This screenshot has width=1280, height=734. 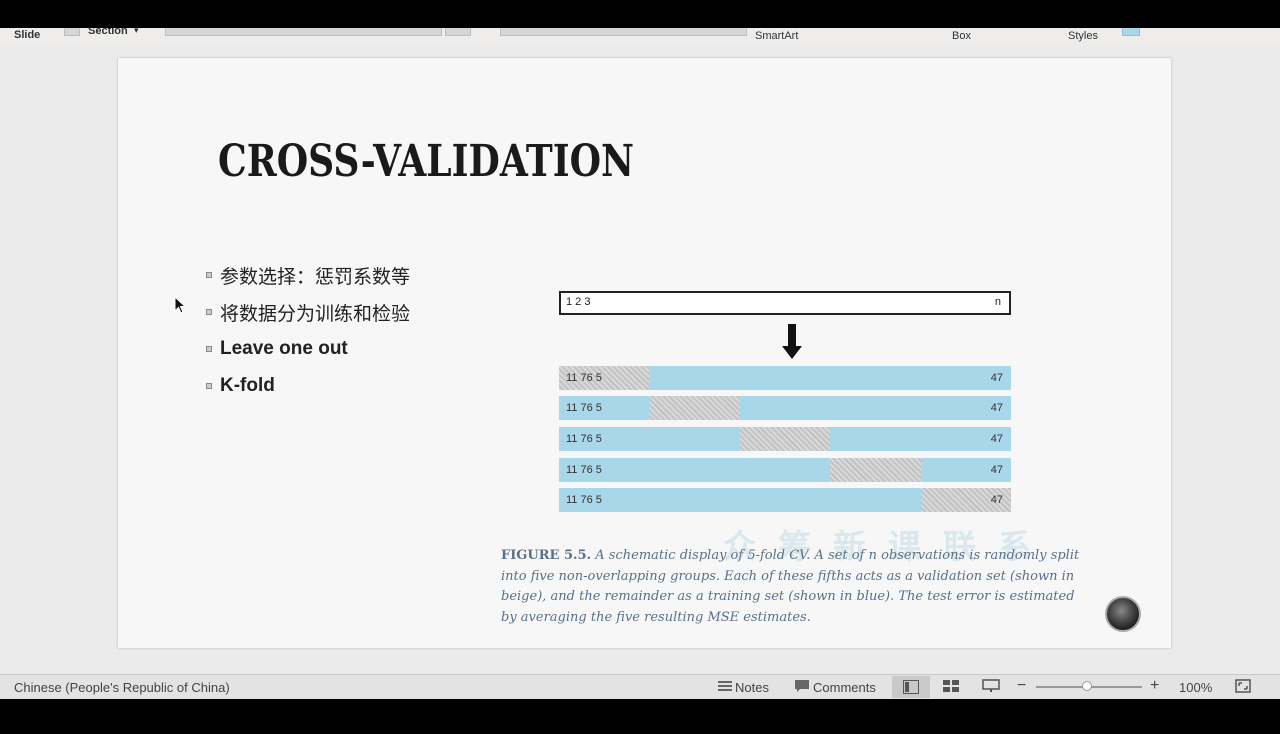 I want to click on bullet-item: 将数据分为训练和检验, so click(x=308, y=312).